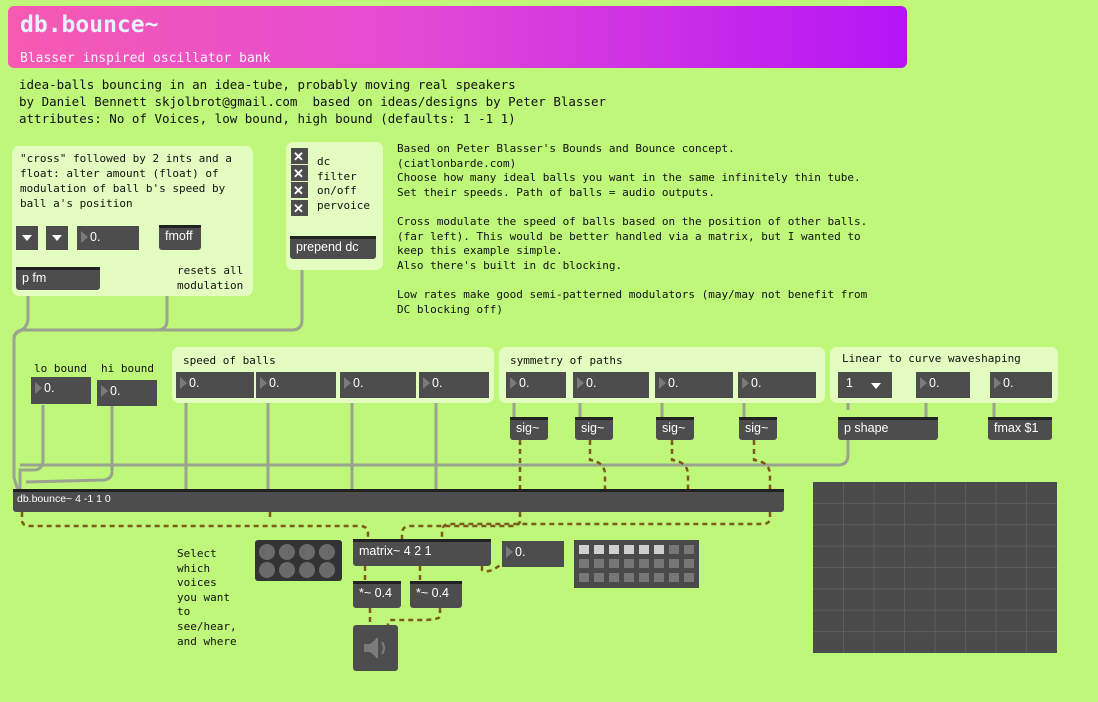  What do you see at coordinates (61, 390) in the screenshot?
I see `lo-bound-number: 0.` at bounding box center [61, 390].